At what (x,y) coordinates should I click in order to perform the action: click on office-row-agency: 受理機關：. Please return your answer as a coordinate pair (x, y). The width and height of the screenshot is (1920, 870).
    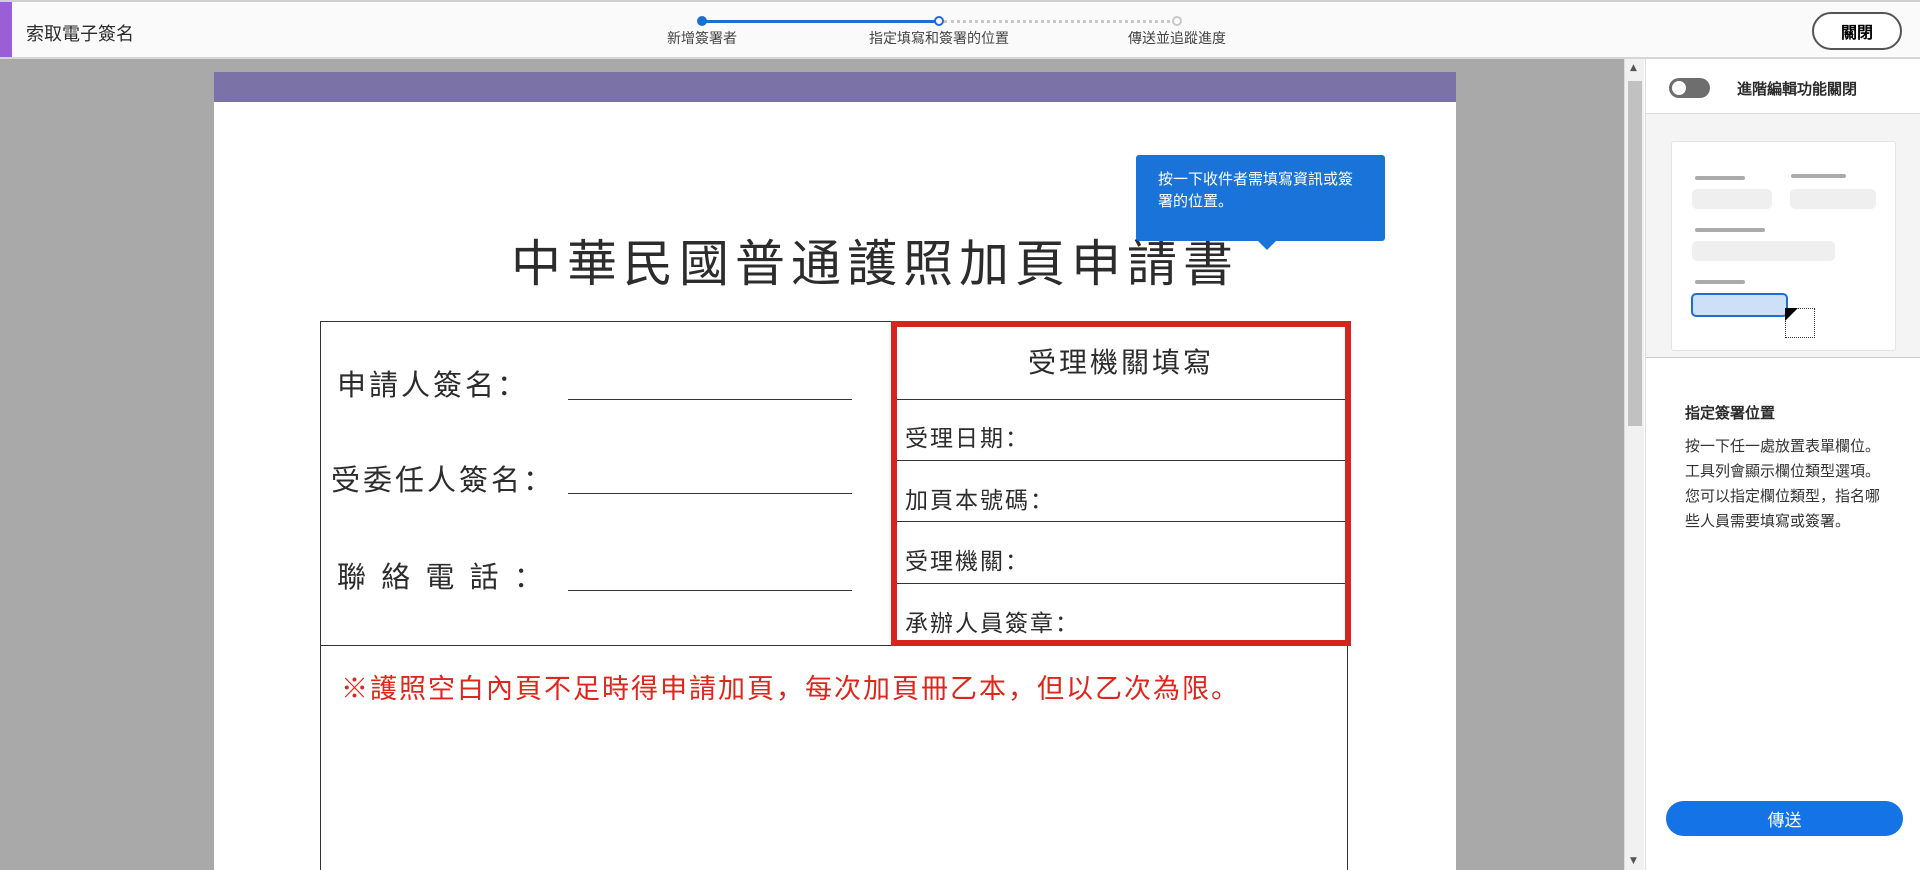
    Looking at the image, I should click on (967, 562).